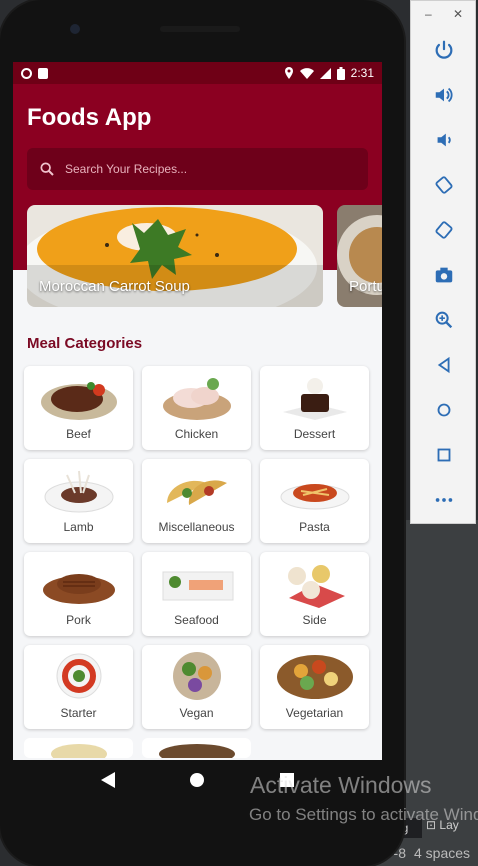  I want to click on category-card-starter: Starter, so click(78, 687).